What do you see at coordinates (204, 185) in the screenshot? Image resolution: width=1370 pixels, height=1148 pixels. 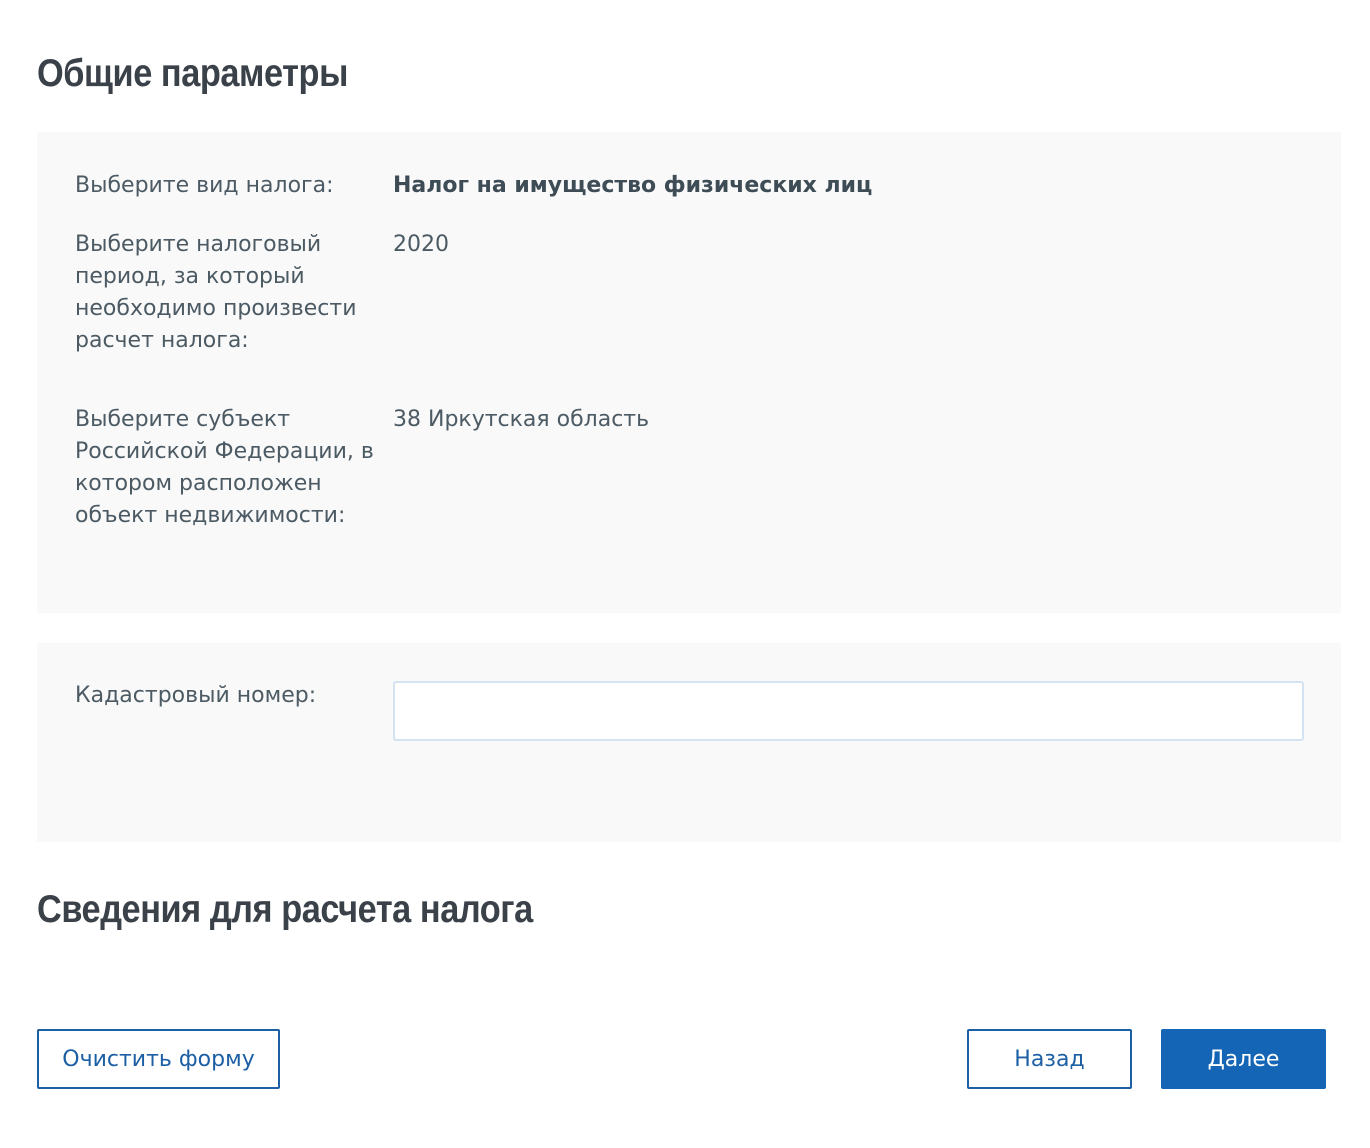 I see `tax-type-label: Выберите вид налога:` at bounding box center [204, 185].